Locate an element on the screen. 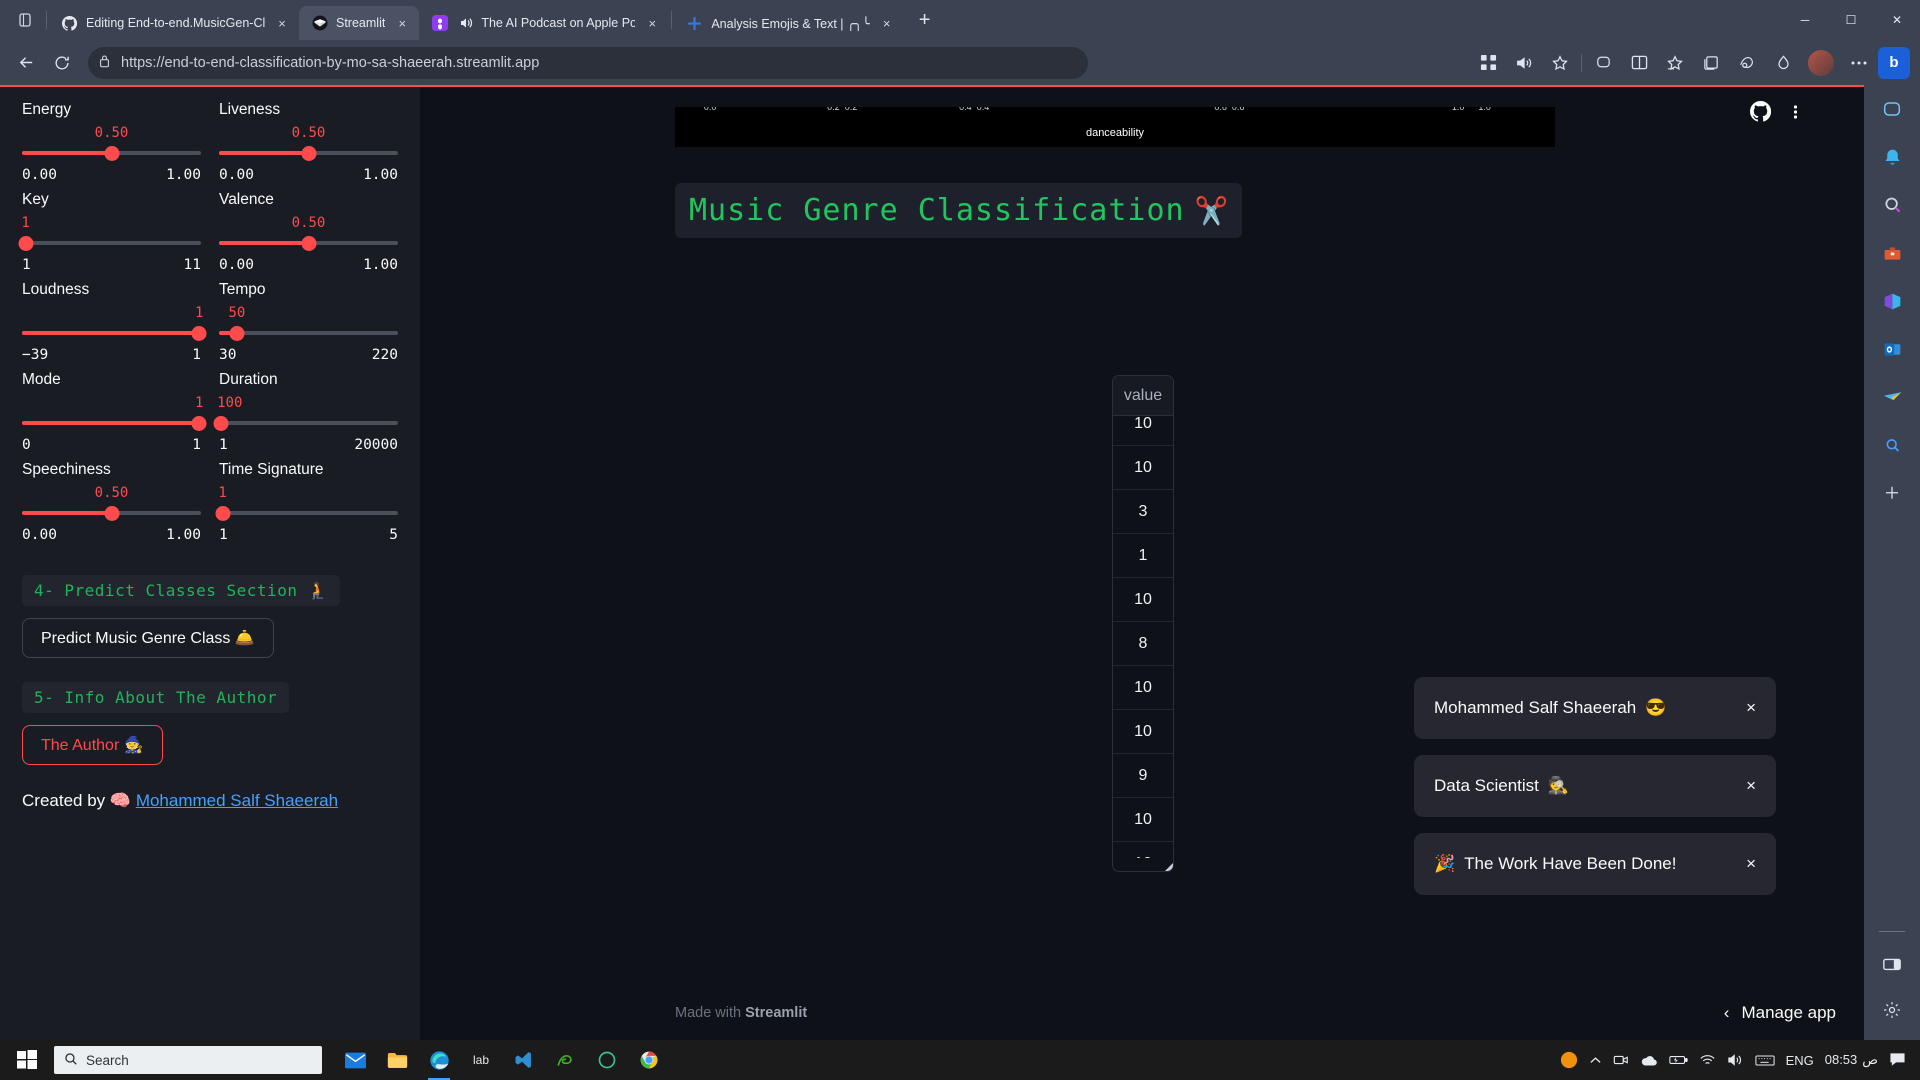 This screenshot has height=1080, width=1920. drop-icon is located at coordinates (1783, 63).